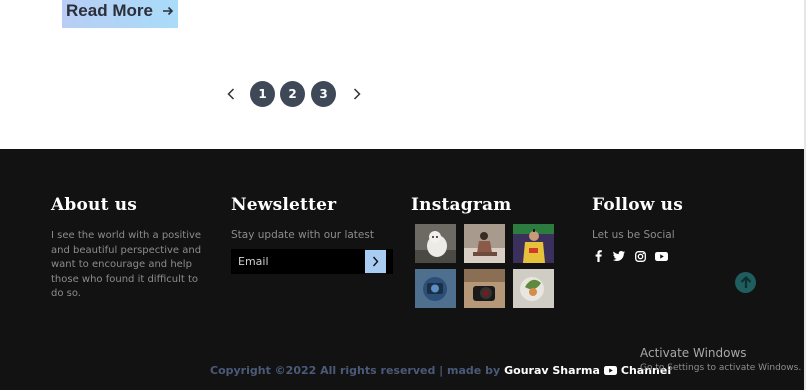  Describe the element at coordinates (619, 256) in the screenshot. I see `twitter-icon` at that location.